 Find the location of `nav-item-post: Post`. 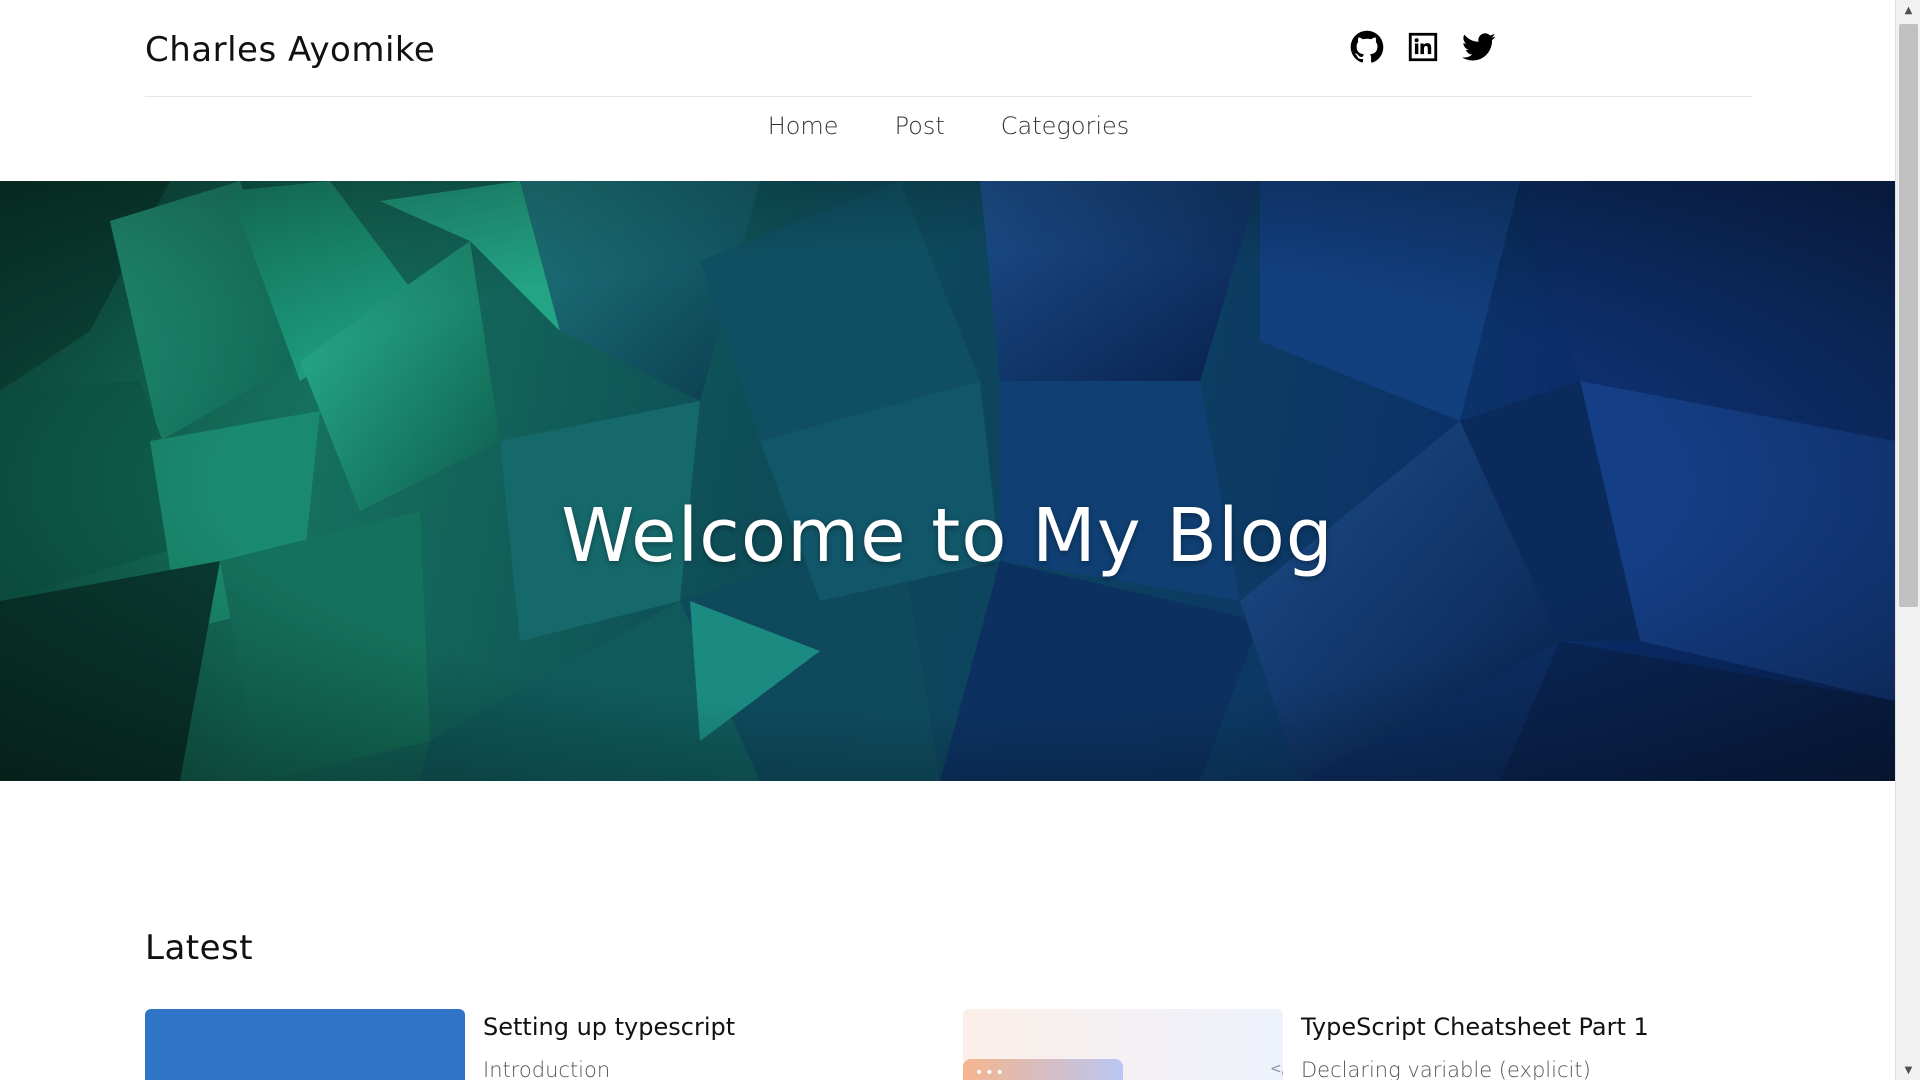

nav-item-post: Post is located at coordinates (919, 126).